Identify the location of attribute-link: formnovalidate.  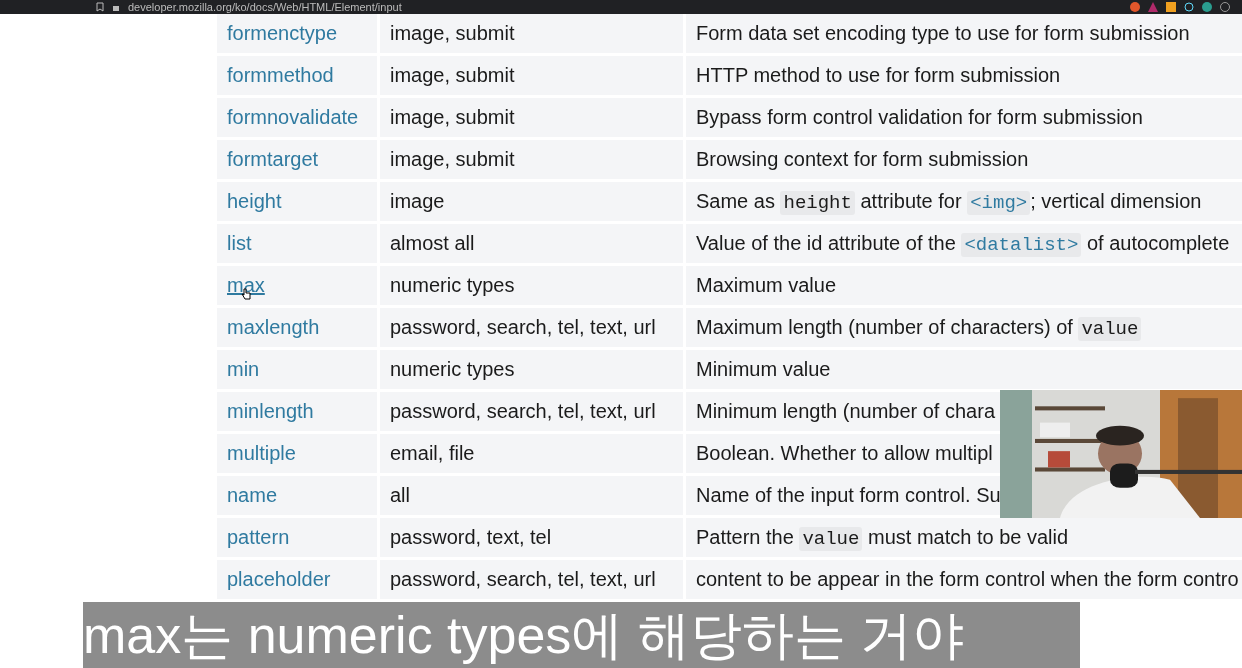
(293, 117).